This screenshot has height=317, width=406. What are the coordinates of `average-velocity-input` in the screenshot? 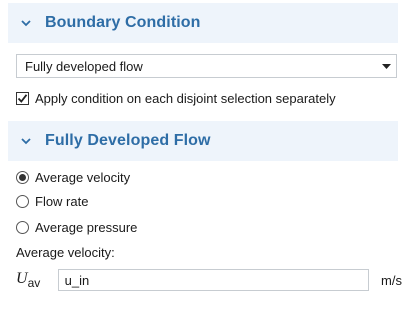 It's located at (213, 280).